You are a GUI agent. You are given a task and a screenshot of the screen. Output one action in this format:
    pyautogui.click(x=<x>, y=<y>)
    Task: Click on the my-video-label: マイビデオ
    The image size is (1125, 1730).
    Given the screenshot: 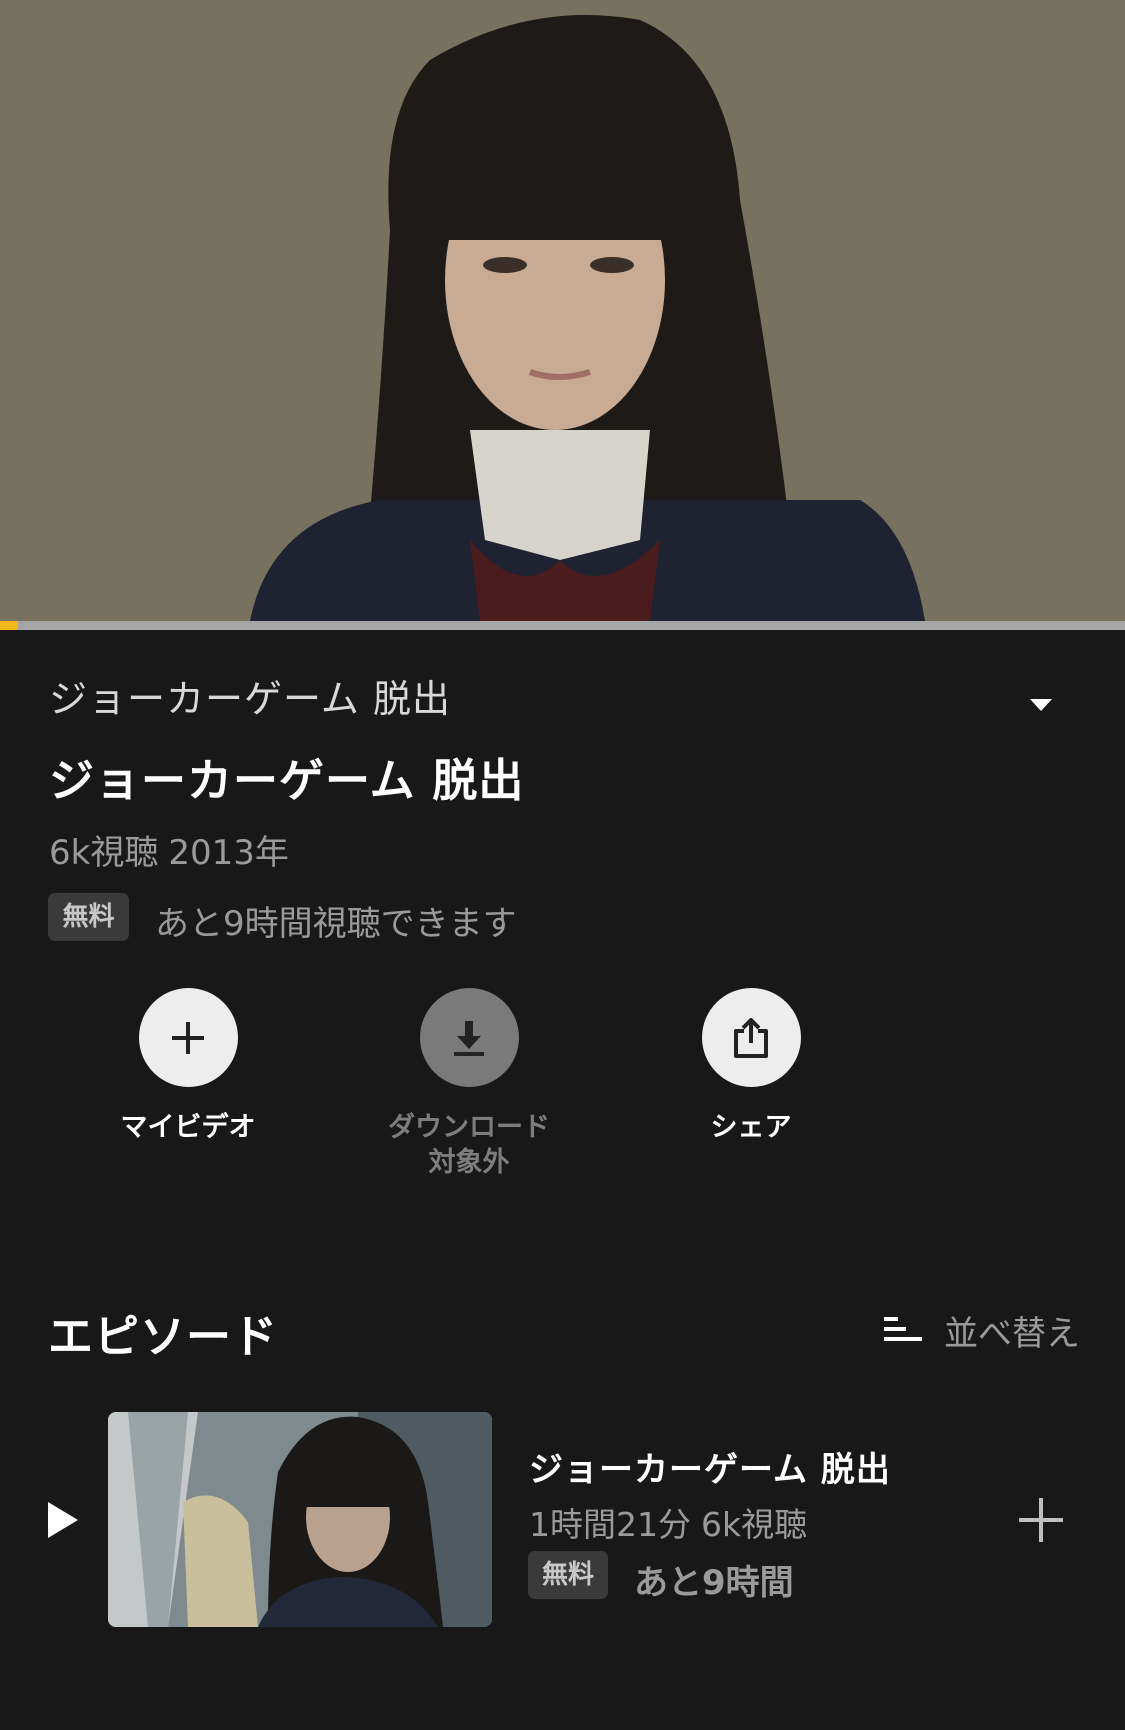 What is the action you would take?
    pyautogui.click(x=188, y=1127)
    